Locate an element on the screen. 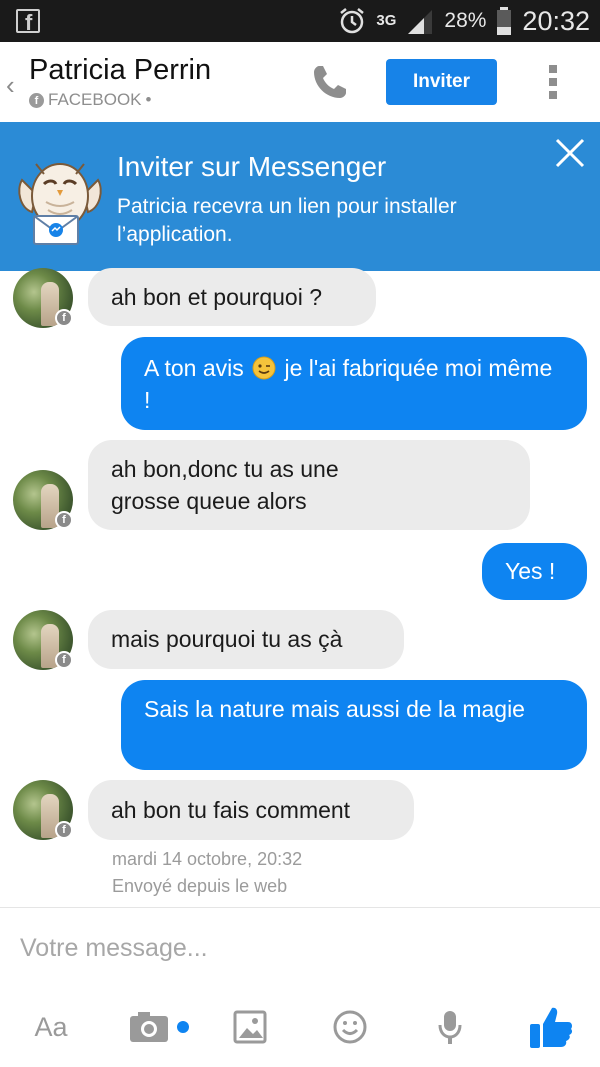  message-bubble-outgoing: Sais la nature mais aussi de la magie is located at coordinates (354, 725).